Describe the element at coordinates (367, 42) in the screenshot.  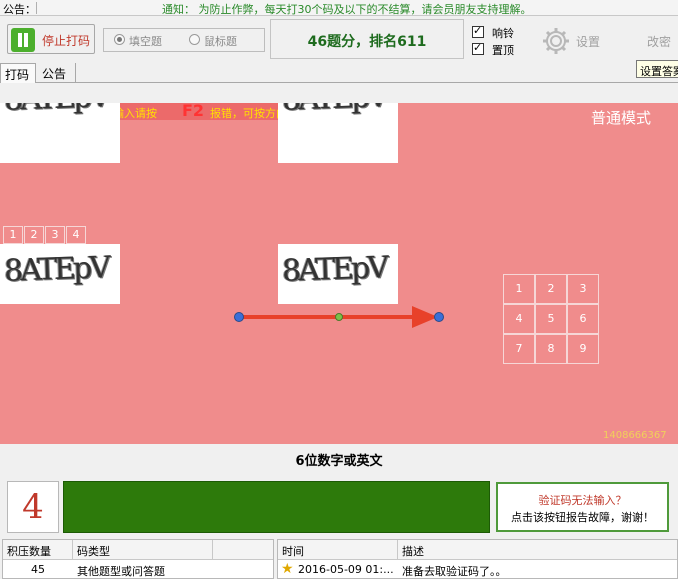
I see `score-rank-text: 46题分，排名611` at that location.